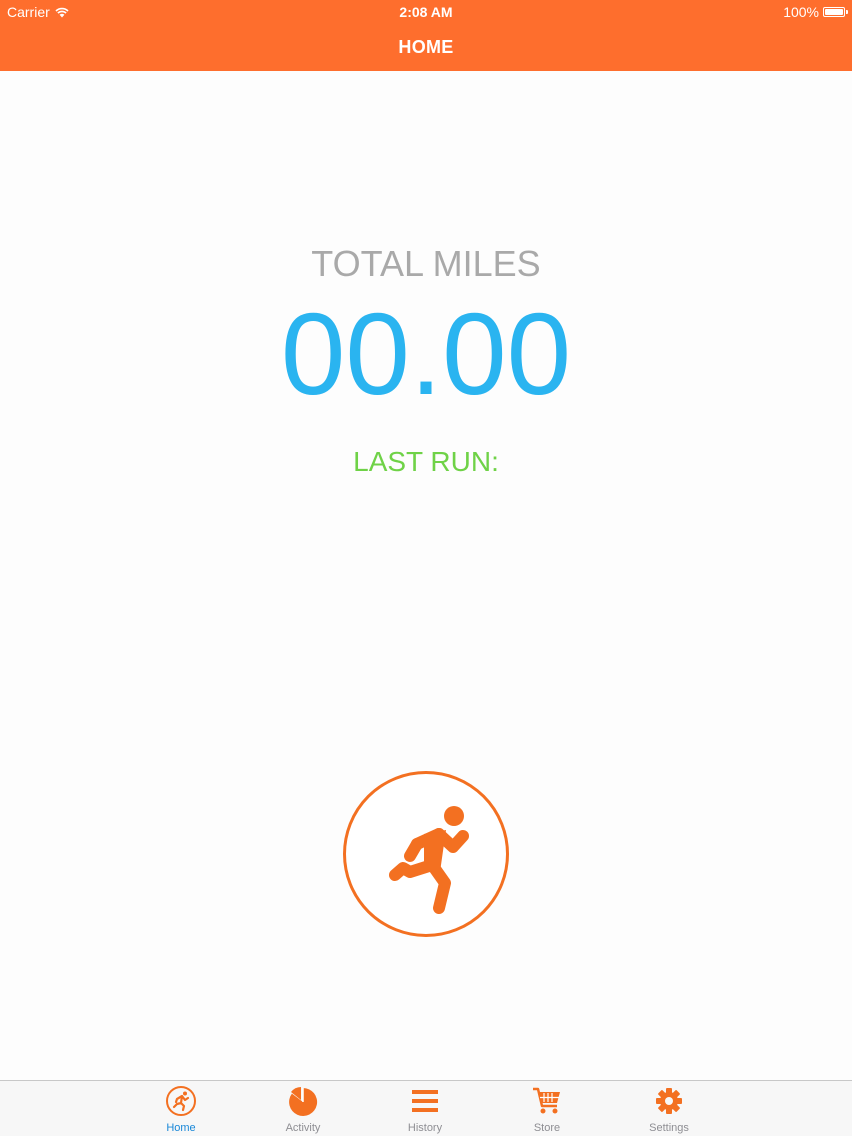 The height and width of the screenshot is (1136, 852). Describe the element at coordinates (181, 1128) in the screenshot. I see `tab-home-label: Home` at that location.